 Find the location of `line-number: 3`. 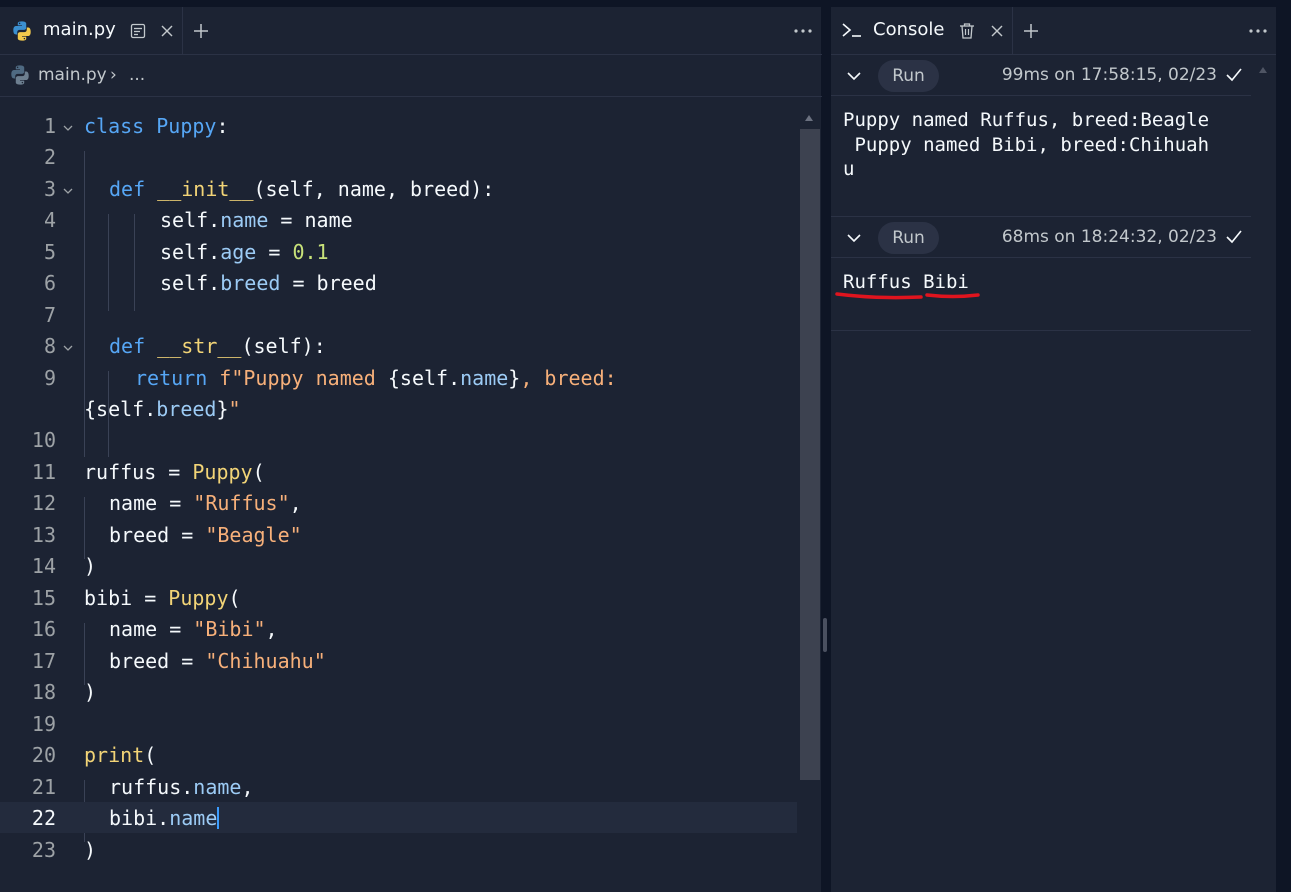

line-number: 3 is located at coordinates (49, 189).